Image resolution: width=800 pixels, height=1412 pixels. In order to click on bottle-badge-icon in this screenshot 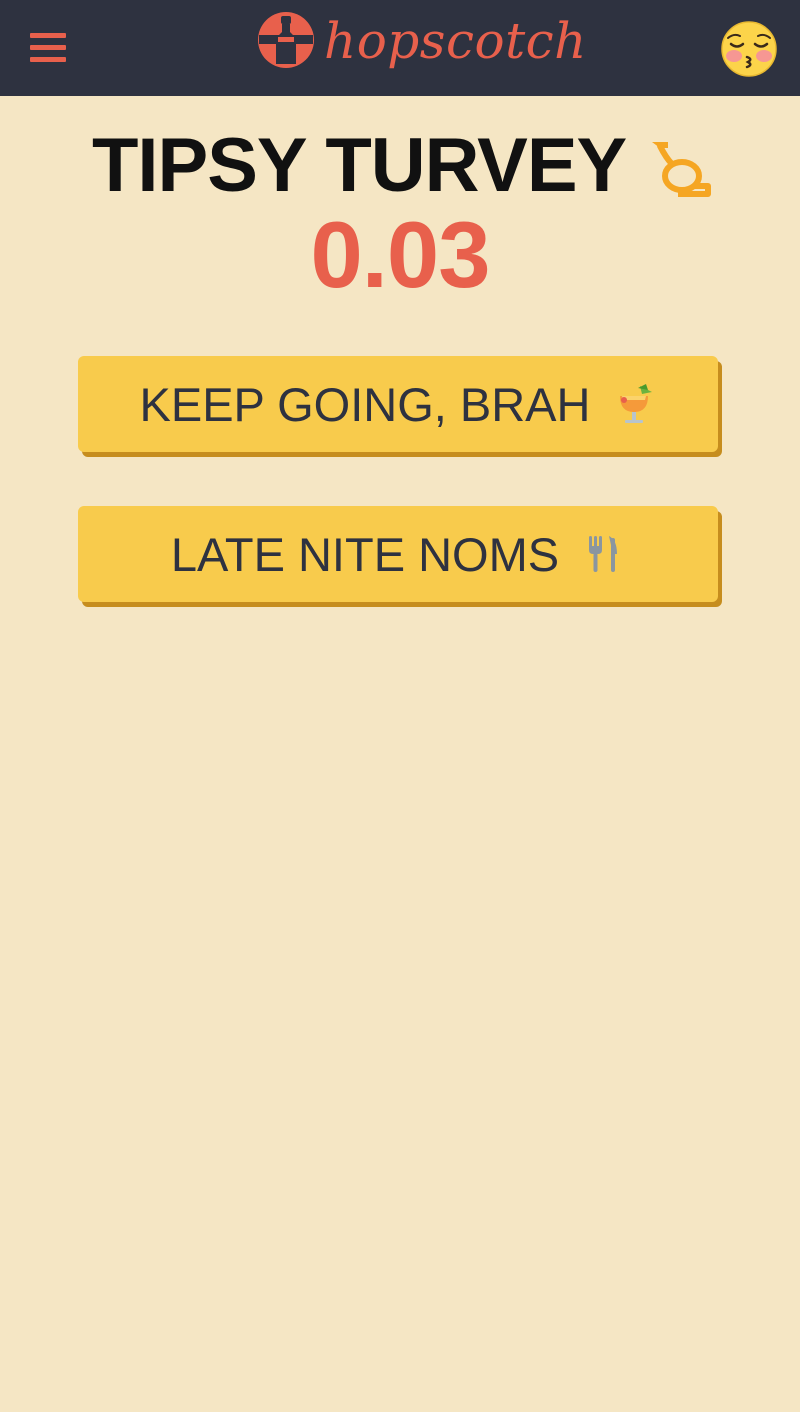, I will do `click(286, 40)`.